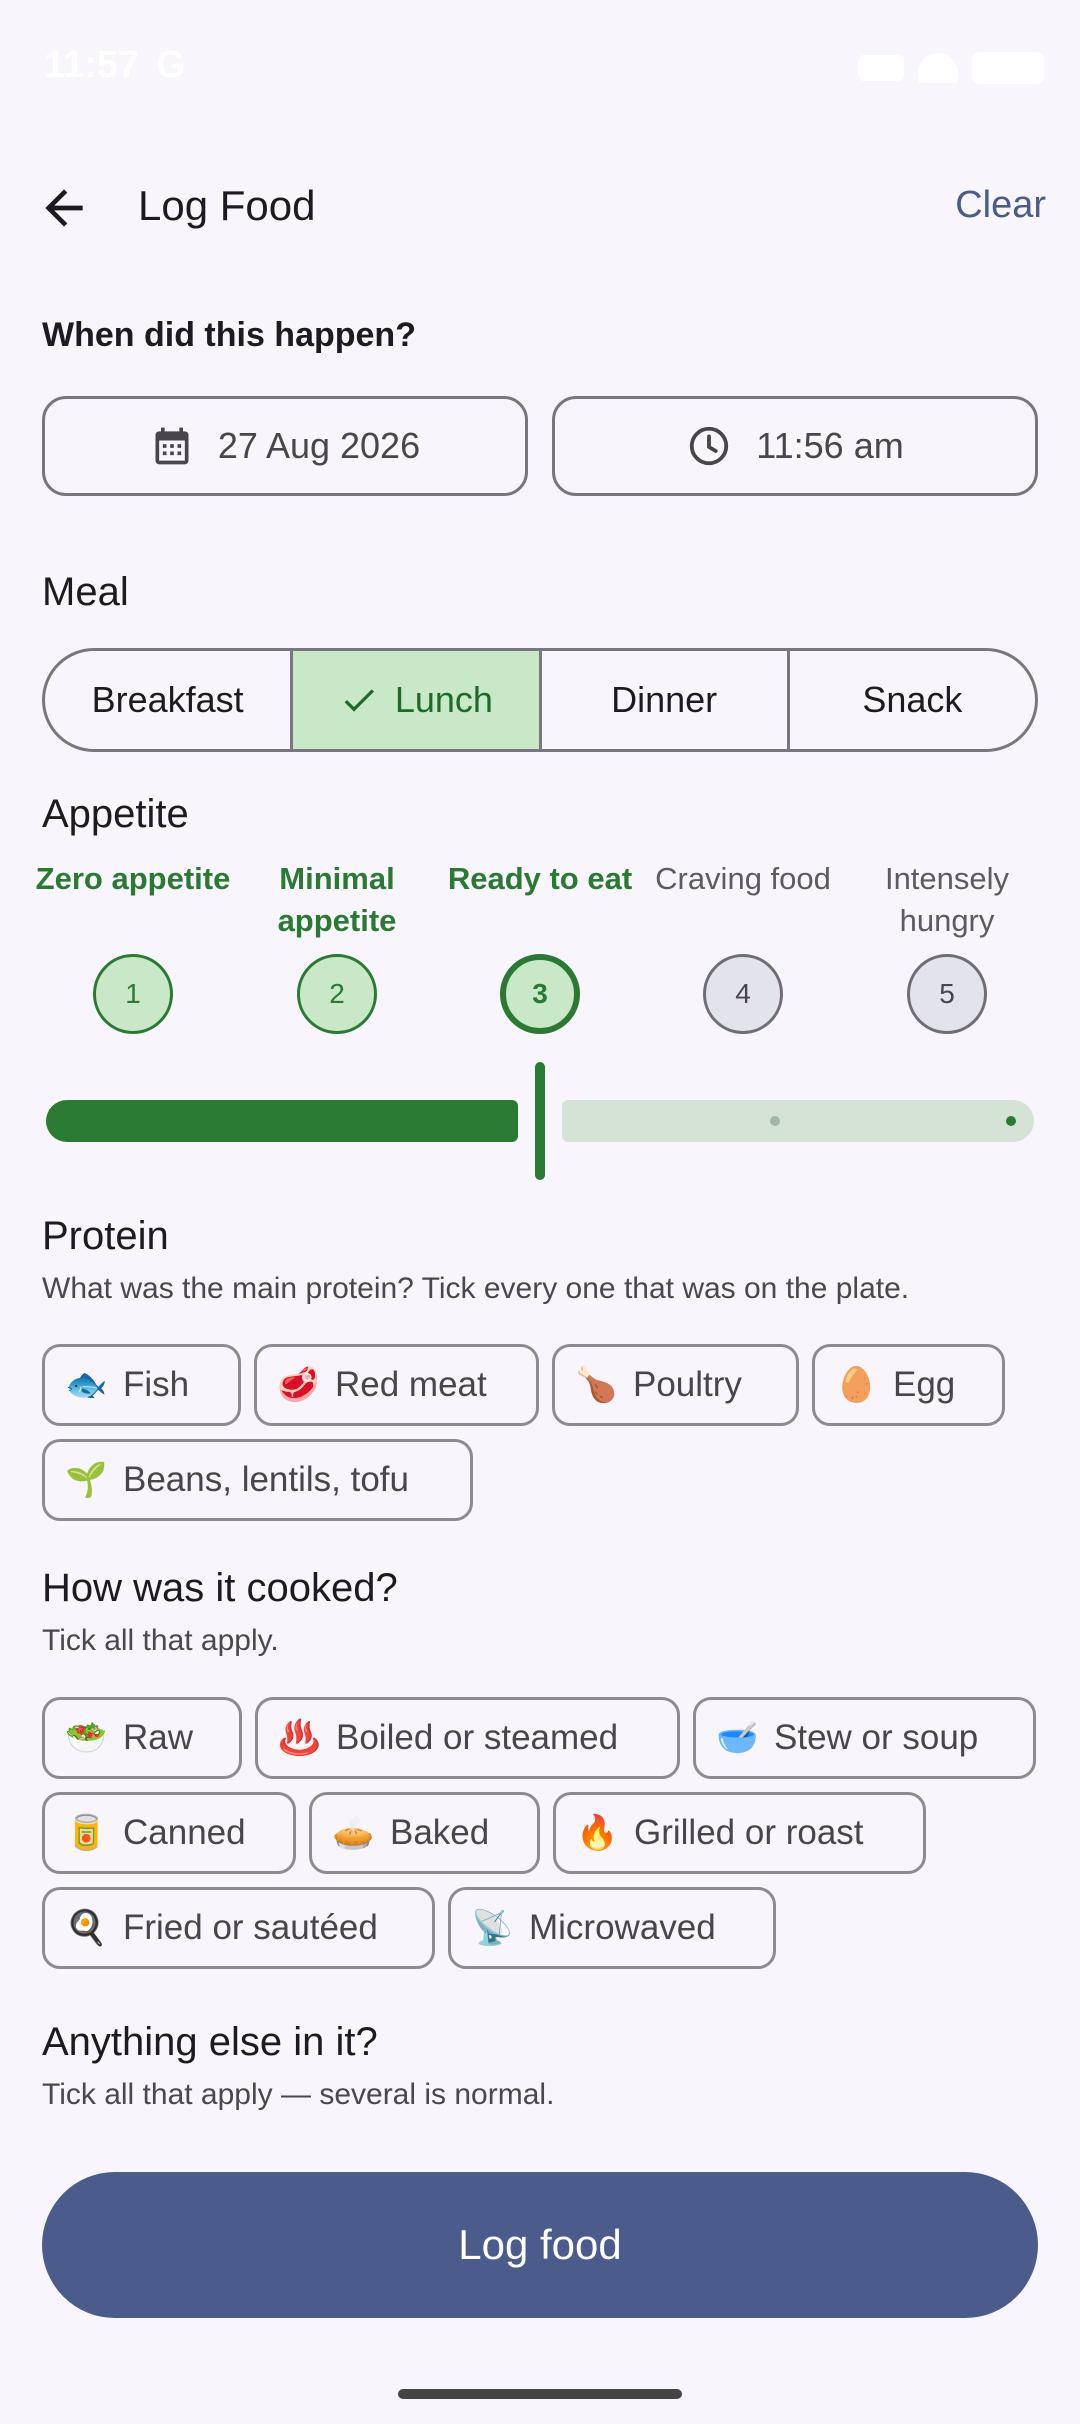 The height and width of the screenshot is (2424, 1080). What do you see at coordinates (156, 1384) in the screenshot?
I see `chip-label: Fish` at bounding box center [156, 1384].